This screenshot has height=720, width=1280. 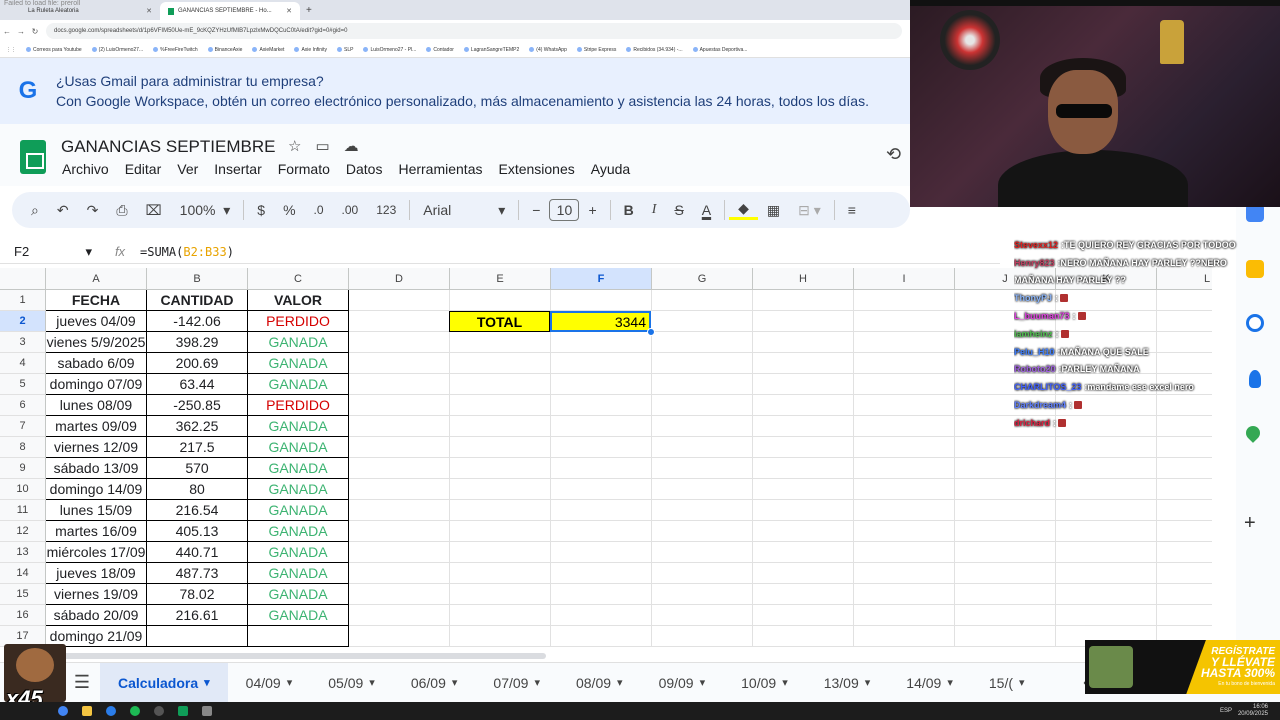 What do you see at coordinates (289, 210) in the screenshot?
I see `percent-button: %` at bounding box center [289, 210].